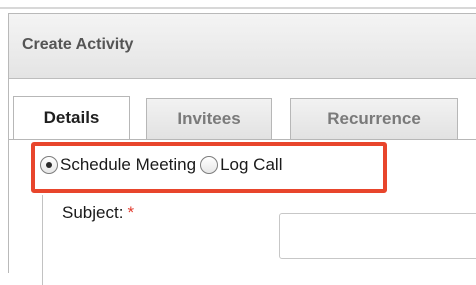 The height and width of the screenshot is (285, 476). I want to click on subject-label-text: Subject:, so click(93, 212).